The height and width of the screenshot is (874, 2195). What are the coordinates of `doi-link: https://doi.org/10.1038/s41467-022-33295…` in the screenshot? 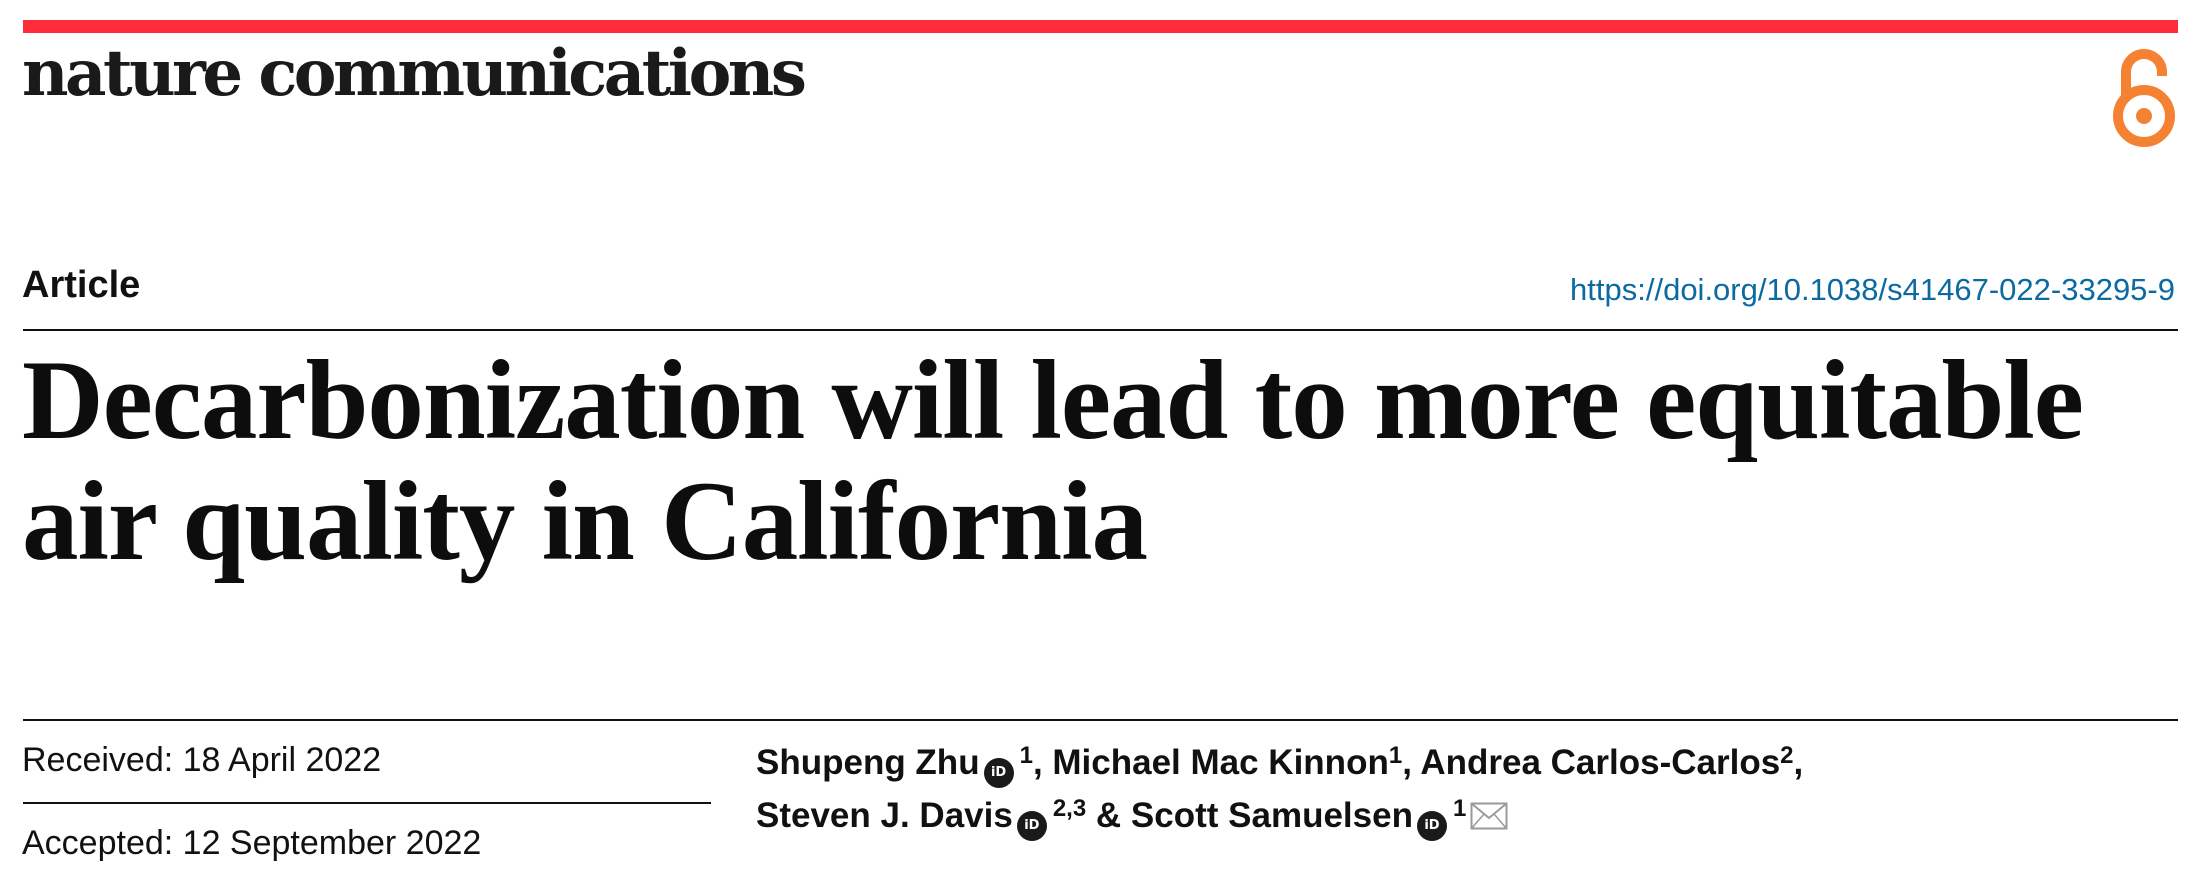 It's located at (1872, 289).